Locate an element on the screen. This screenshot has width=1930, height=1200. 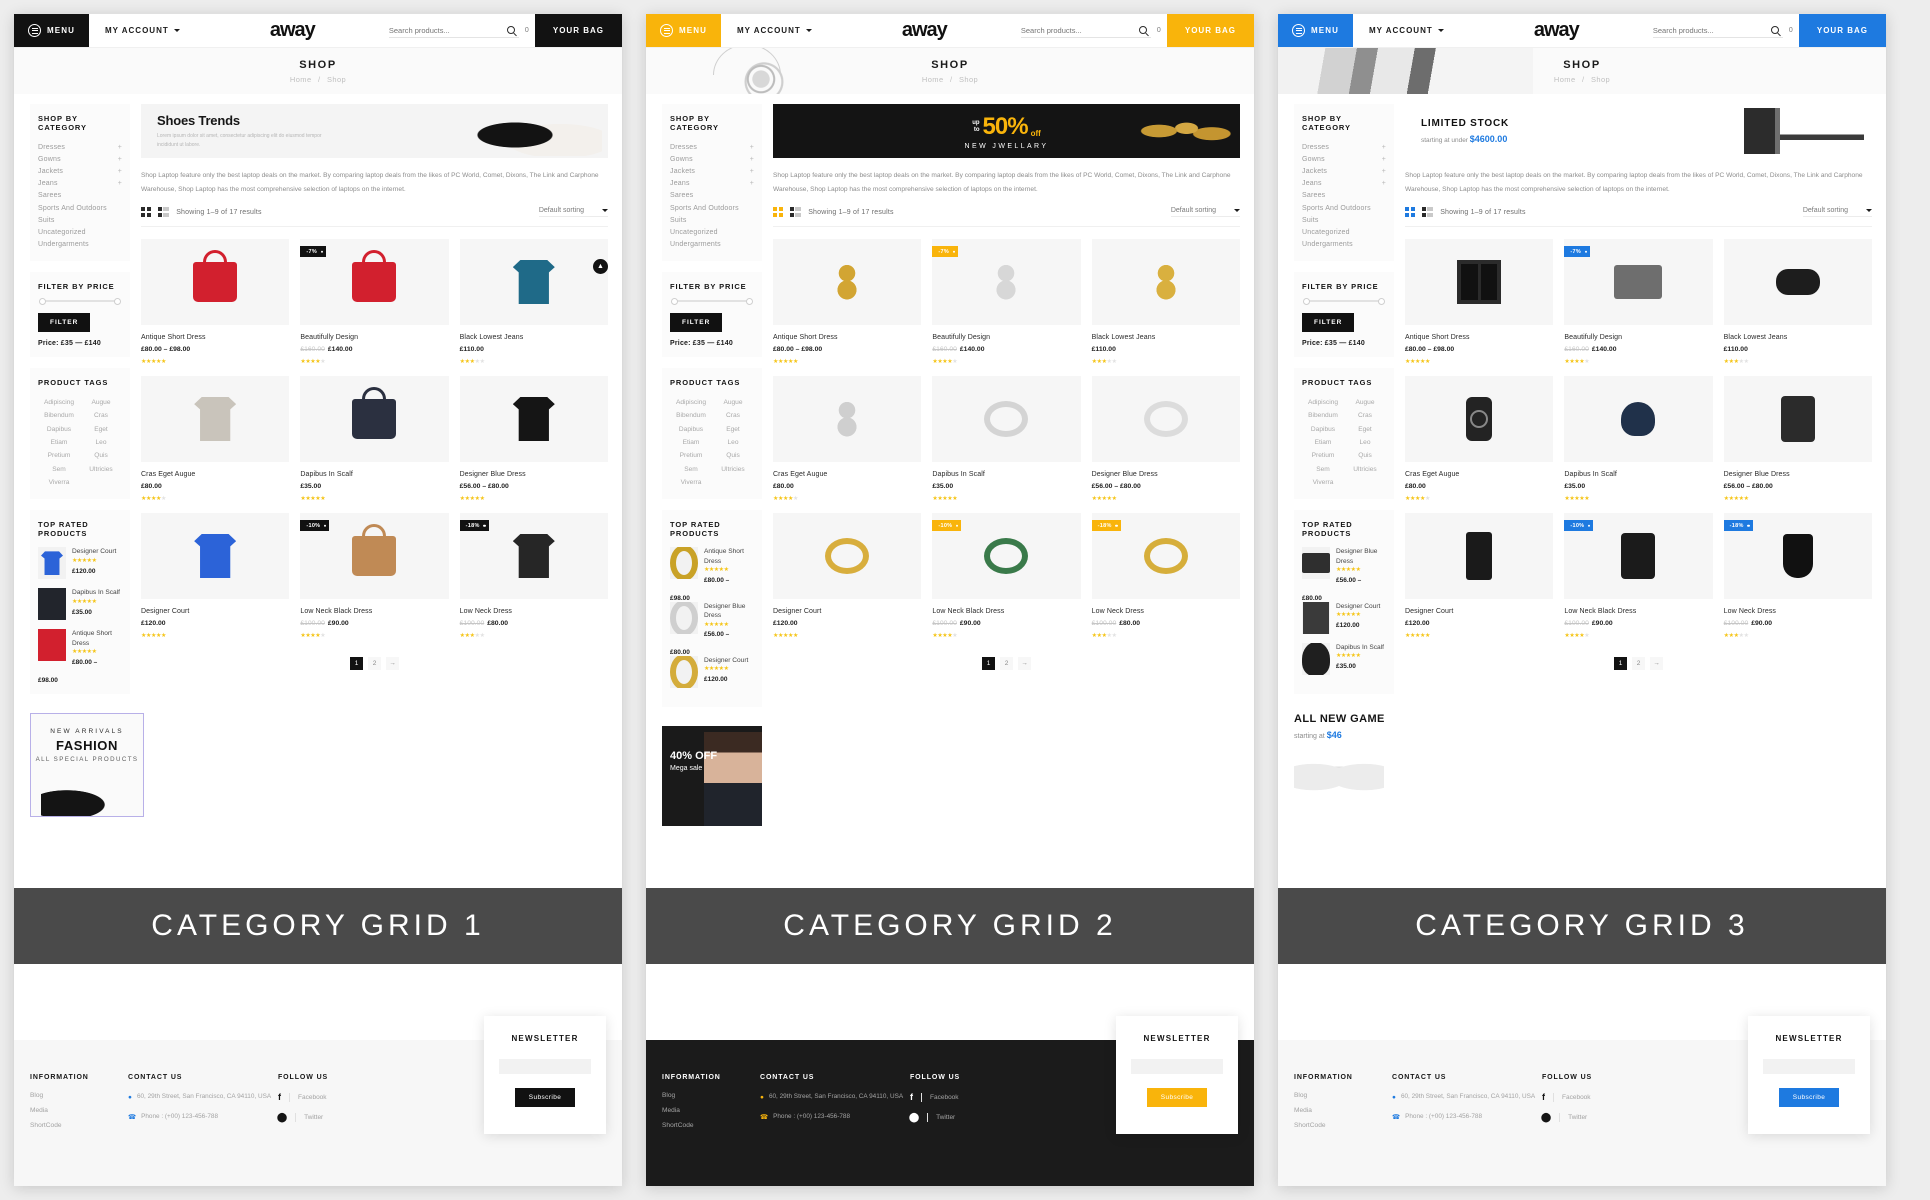
product-card: Cras Eget Augue £80.00 ★★★★★ is located at coordinates (1479, 439).